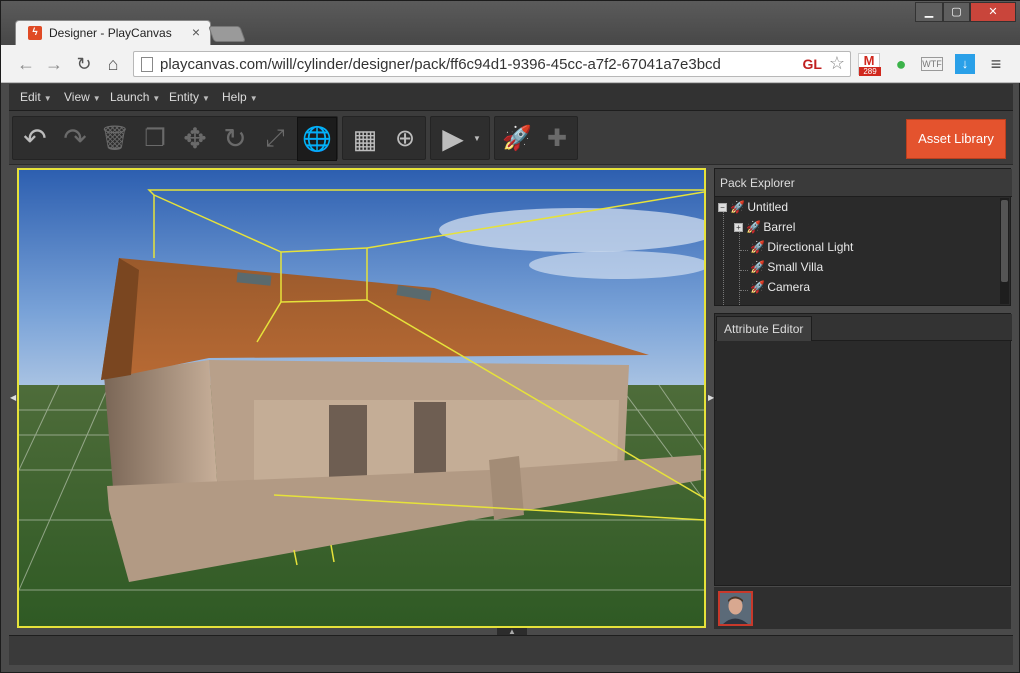 The width and height of the screenshot is (1020, 673). What do you see at coordinates (996, 64) in the screenshot?
I see `hamburger-menu-icon: ≡` at bounding box center [996, 64].